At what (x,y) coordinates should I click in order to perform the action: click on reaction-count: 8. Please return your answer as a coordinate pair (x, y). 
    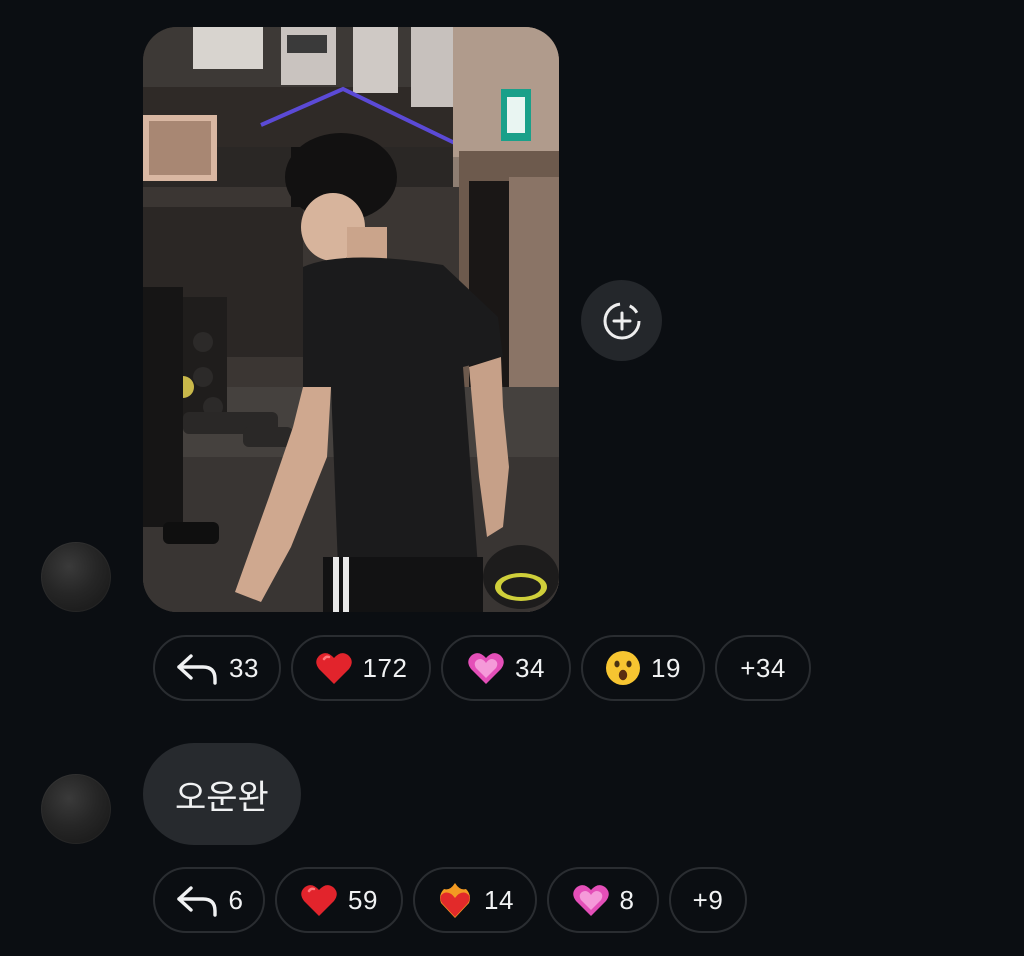
    Looking at the image, I should click on (627, 899).